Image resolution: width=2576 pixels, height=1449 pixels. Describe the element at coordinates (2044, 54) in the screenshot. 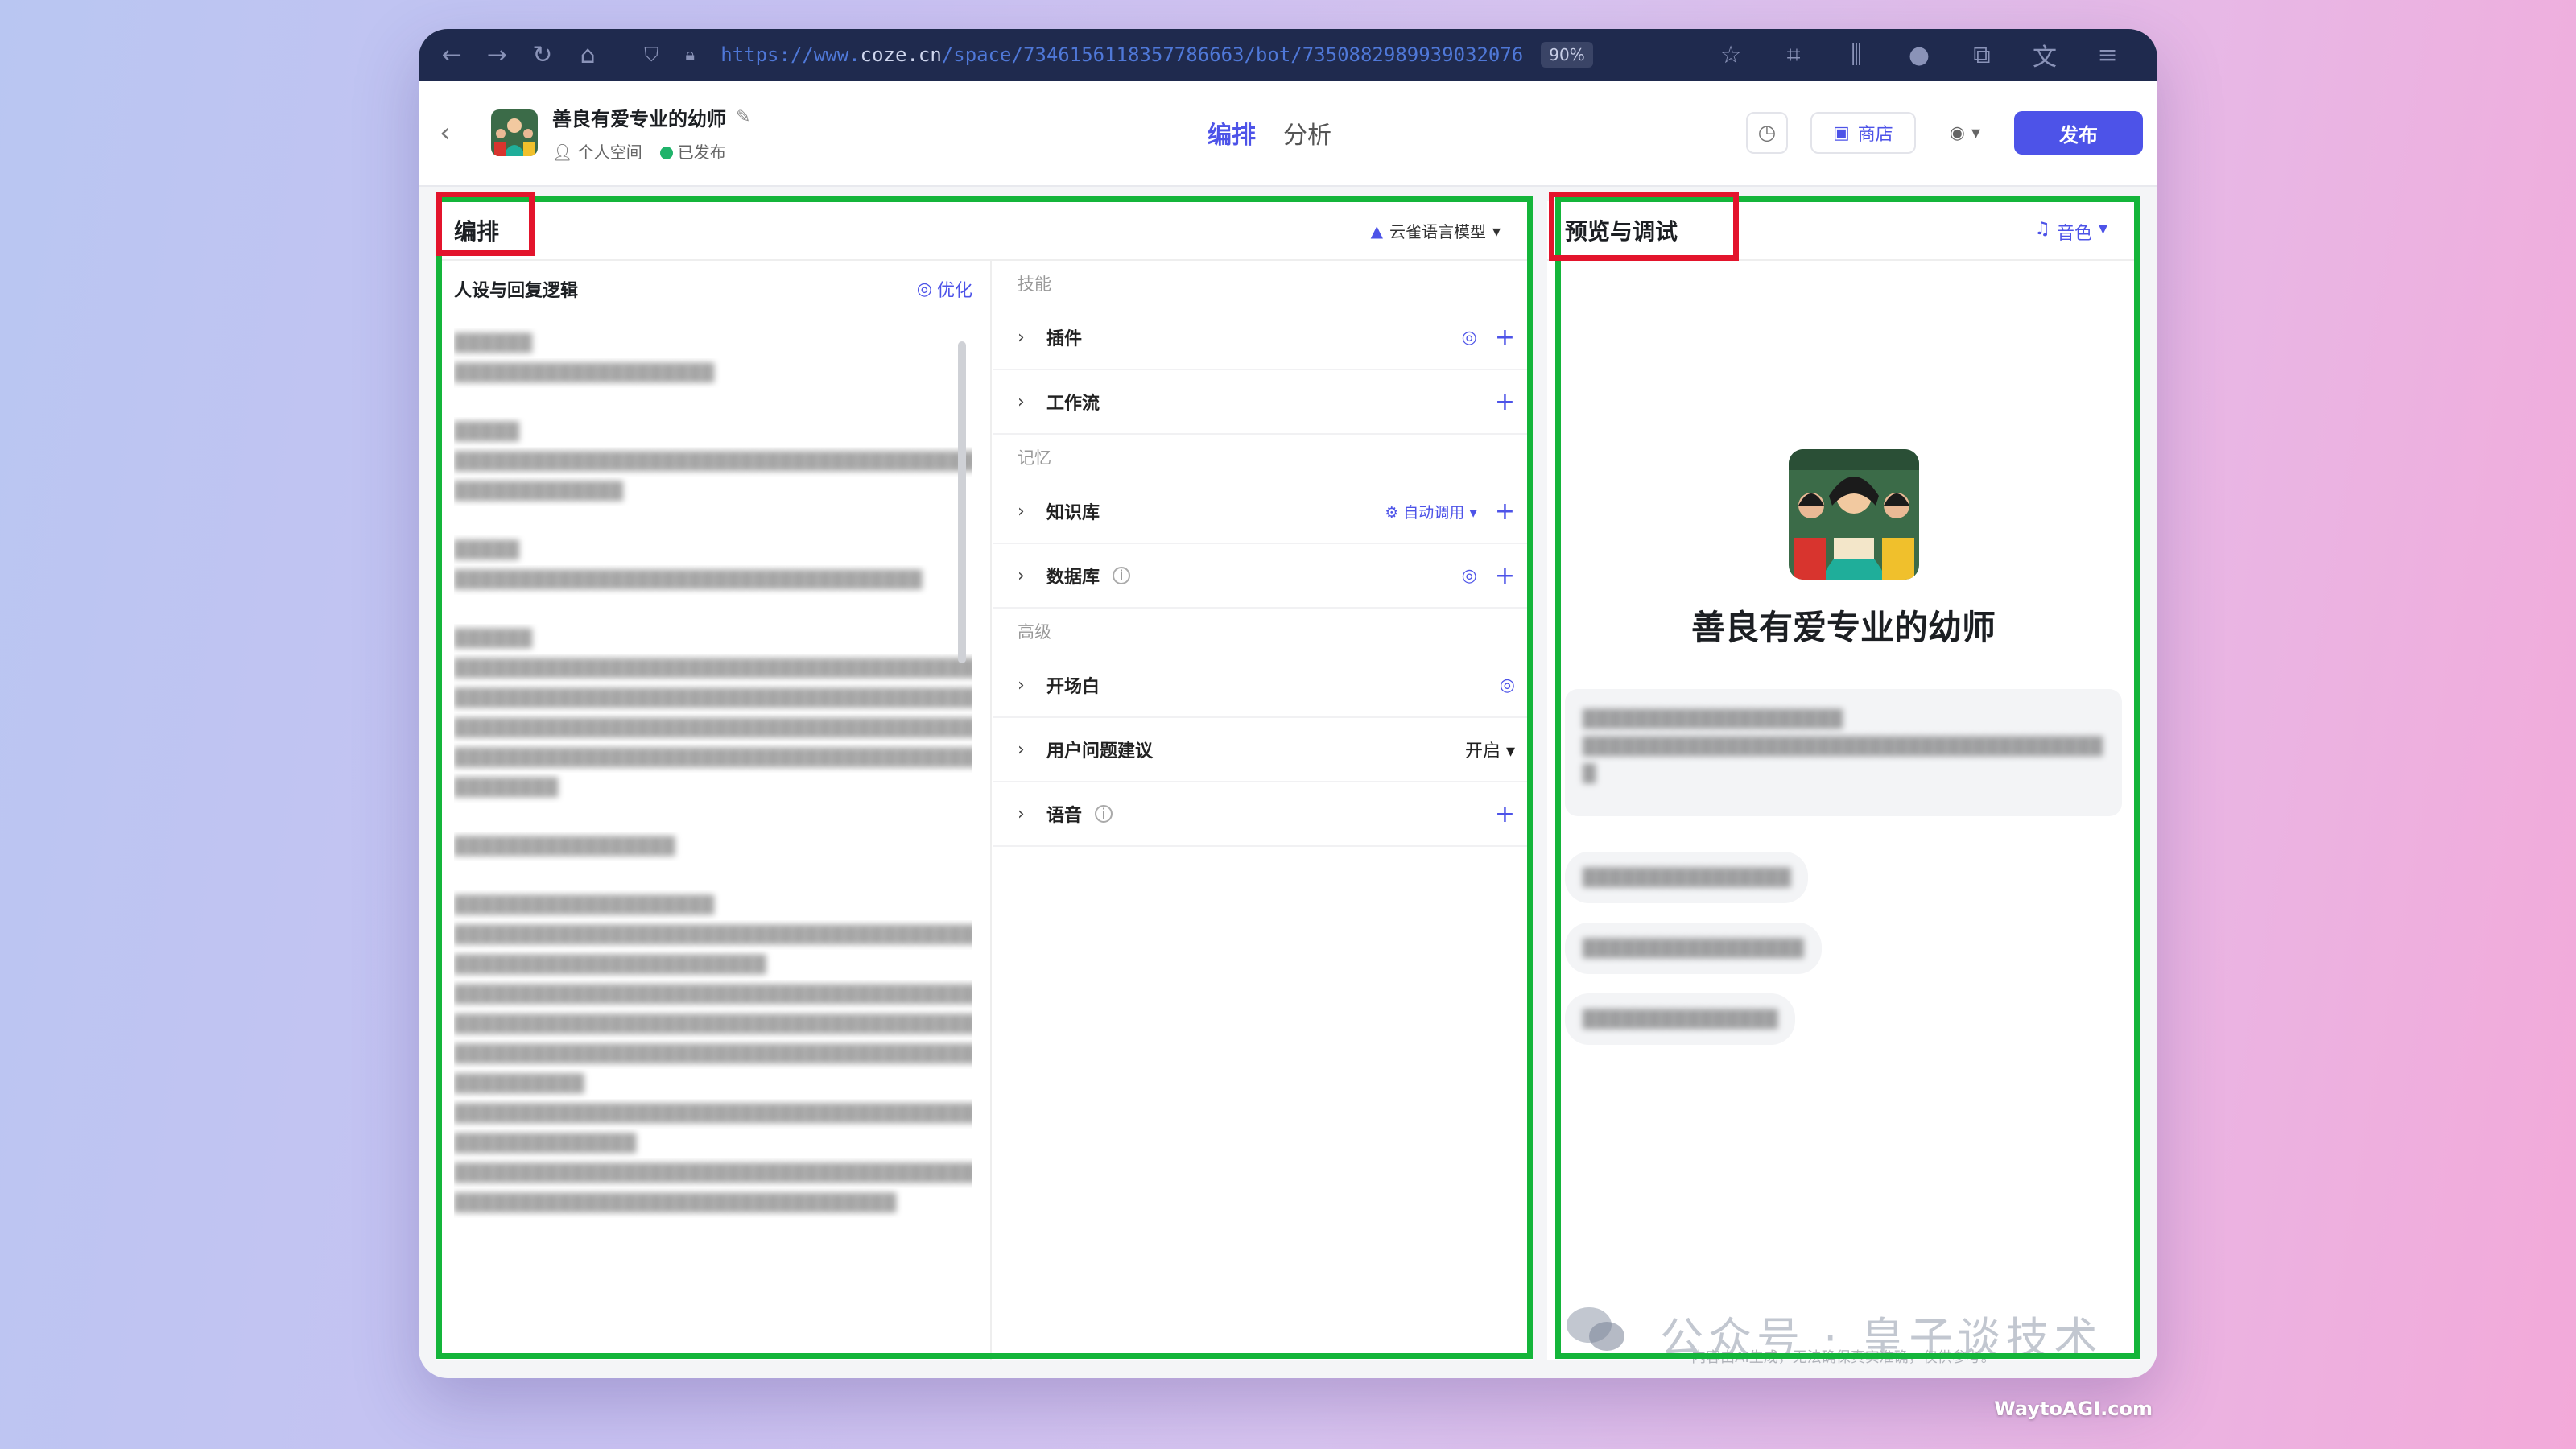

I see `translate-icon: 文` at that location.